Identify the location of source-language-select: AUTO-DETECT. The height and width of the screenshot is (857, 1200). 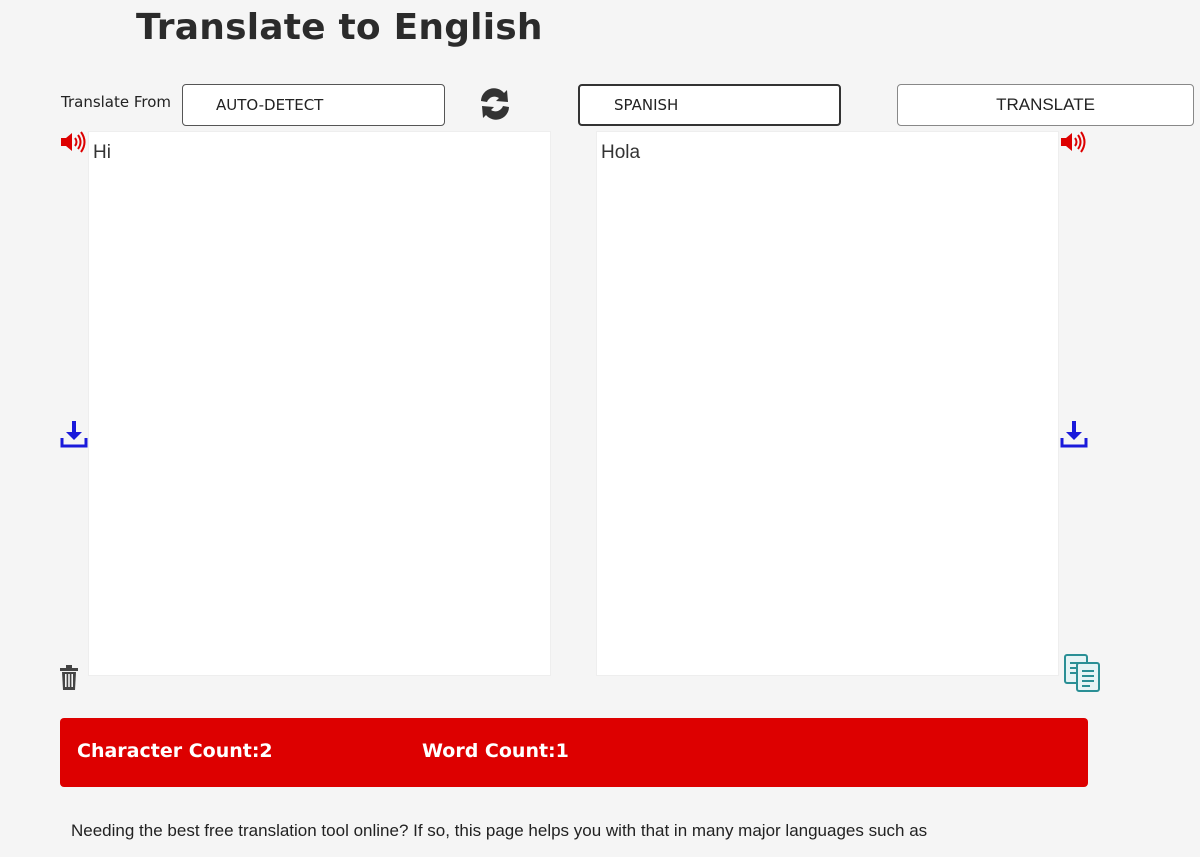
(313, 105).